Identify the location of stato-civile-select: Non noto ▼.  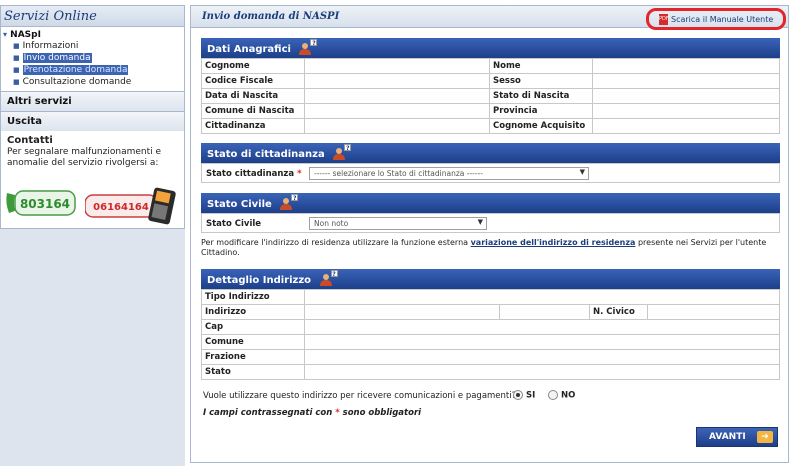
(398, 223).